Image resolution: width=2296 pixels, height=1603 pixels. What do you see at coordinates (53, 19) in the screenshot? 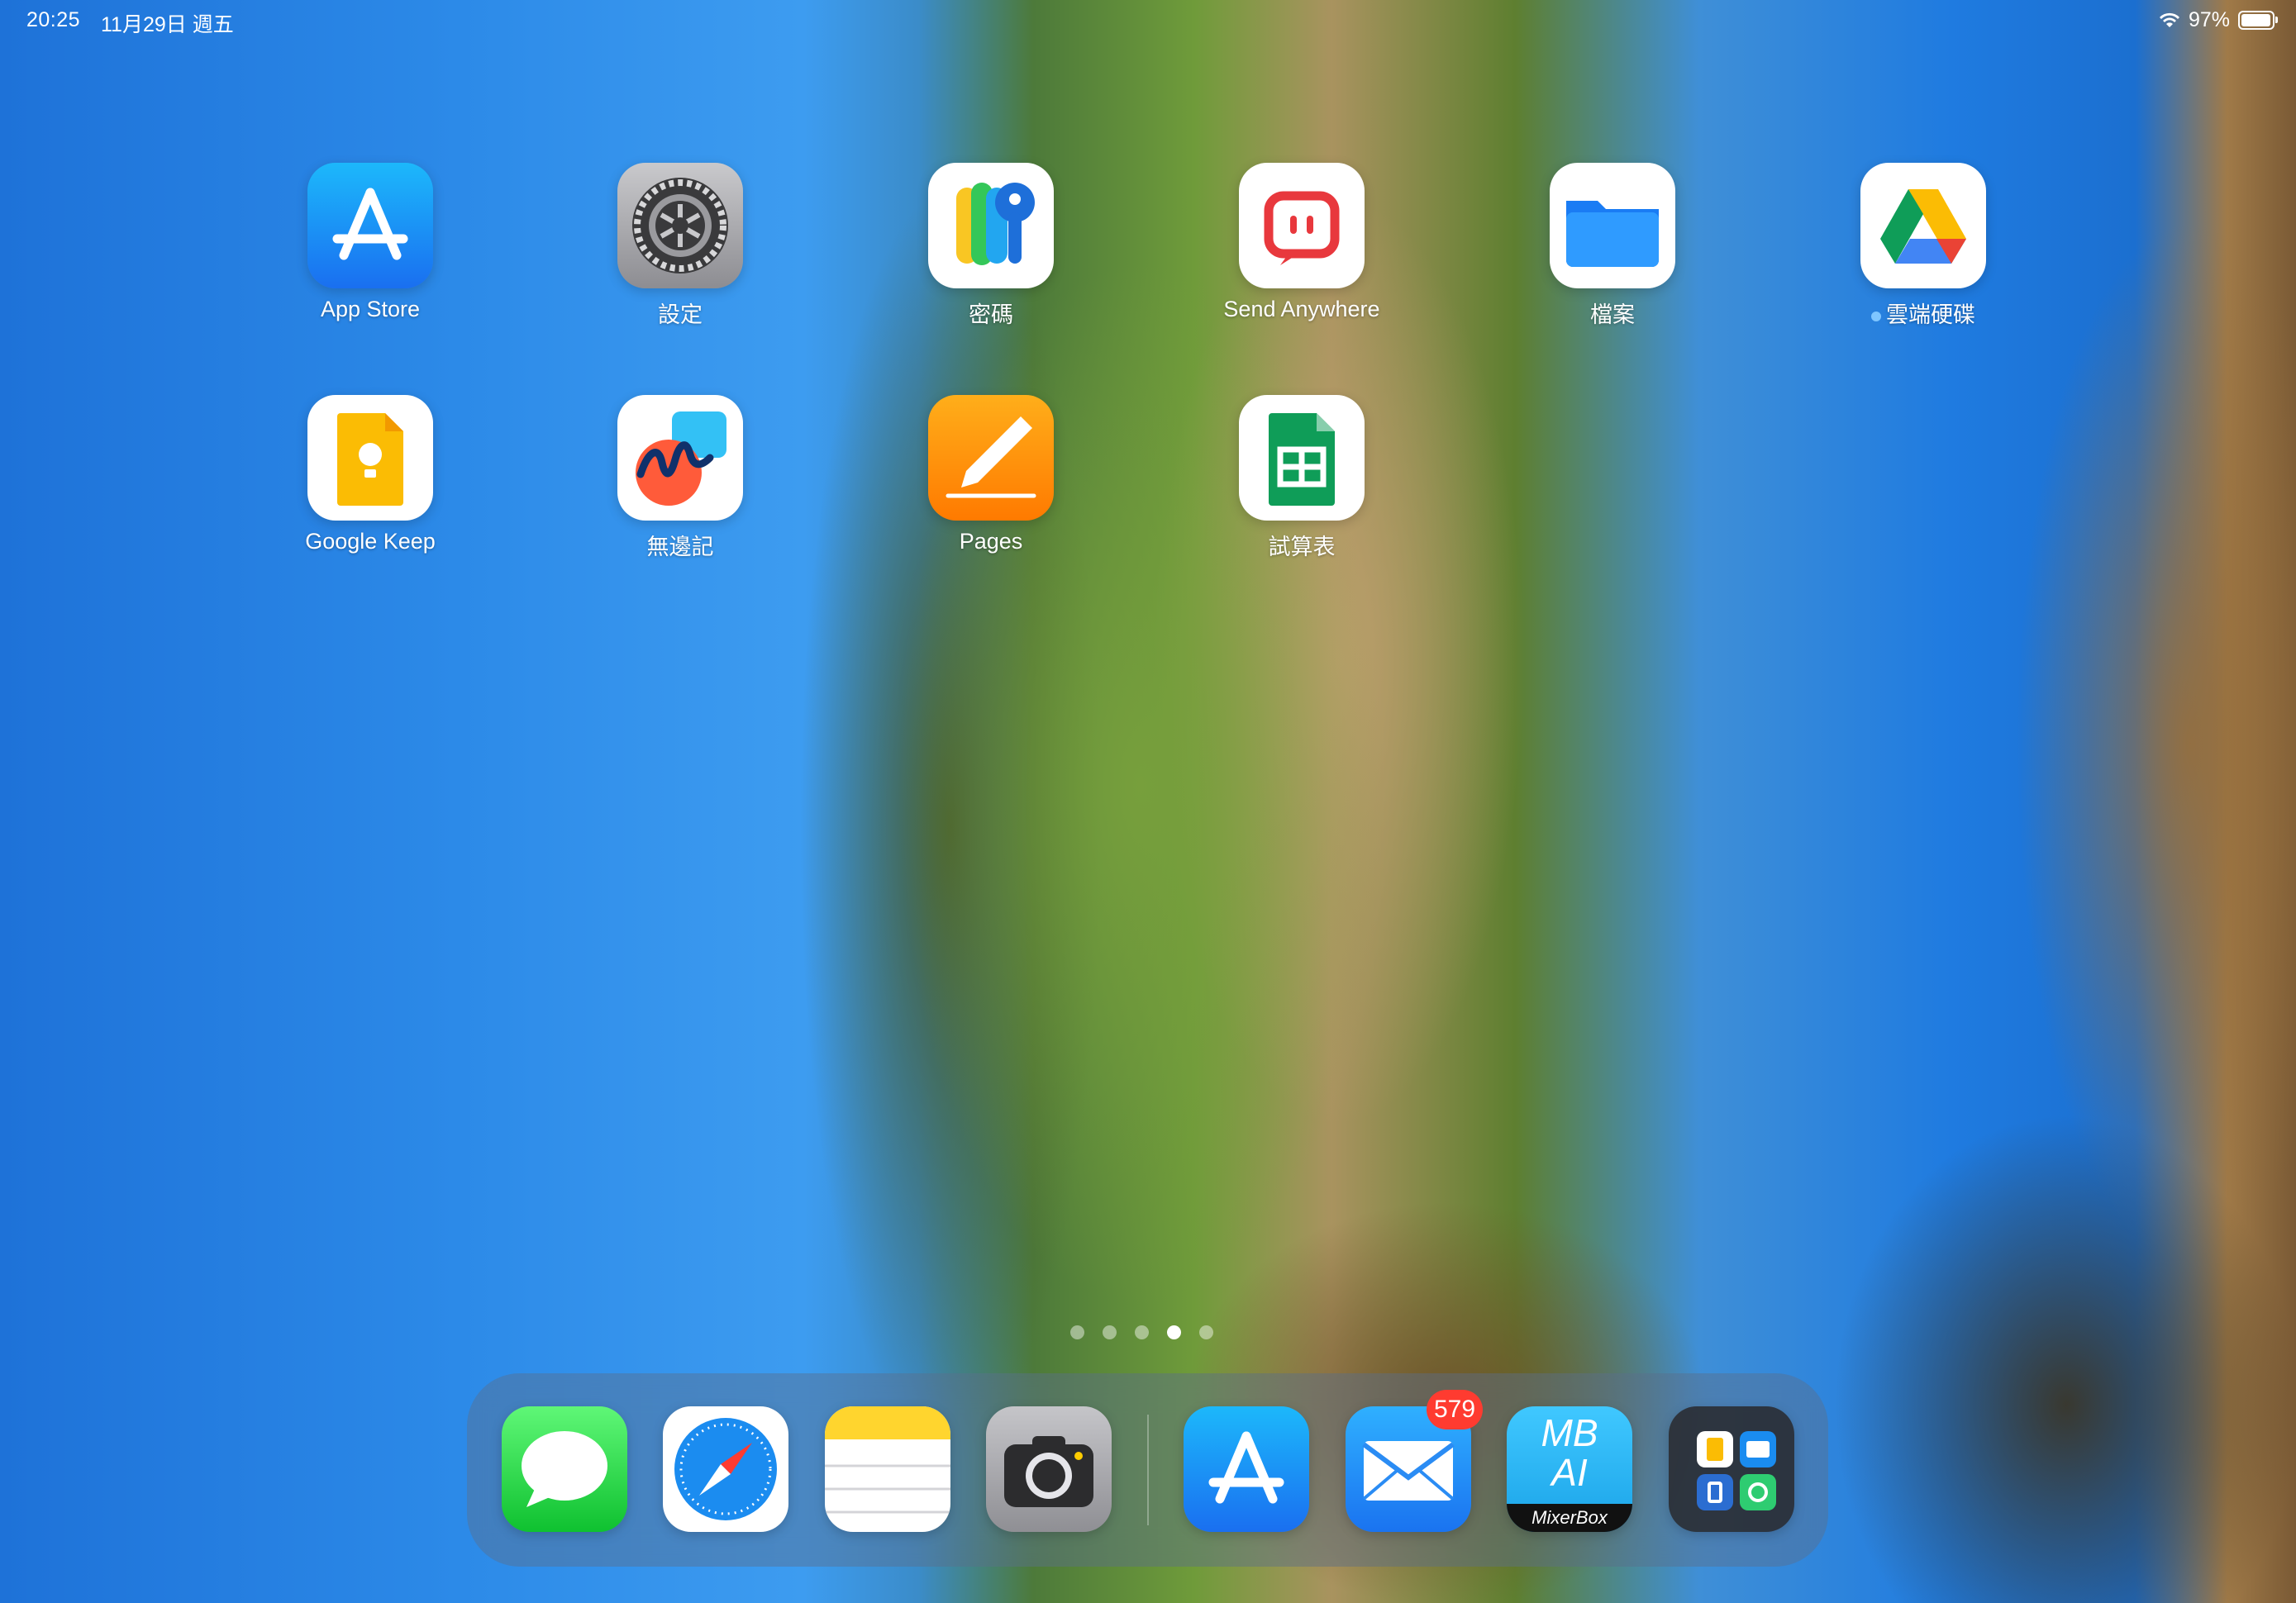
I see `status-time: 20:25` at bounding box center [53, 19].